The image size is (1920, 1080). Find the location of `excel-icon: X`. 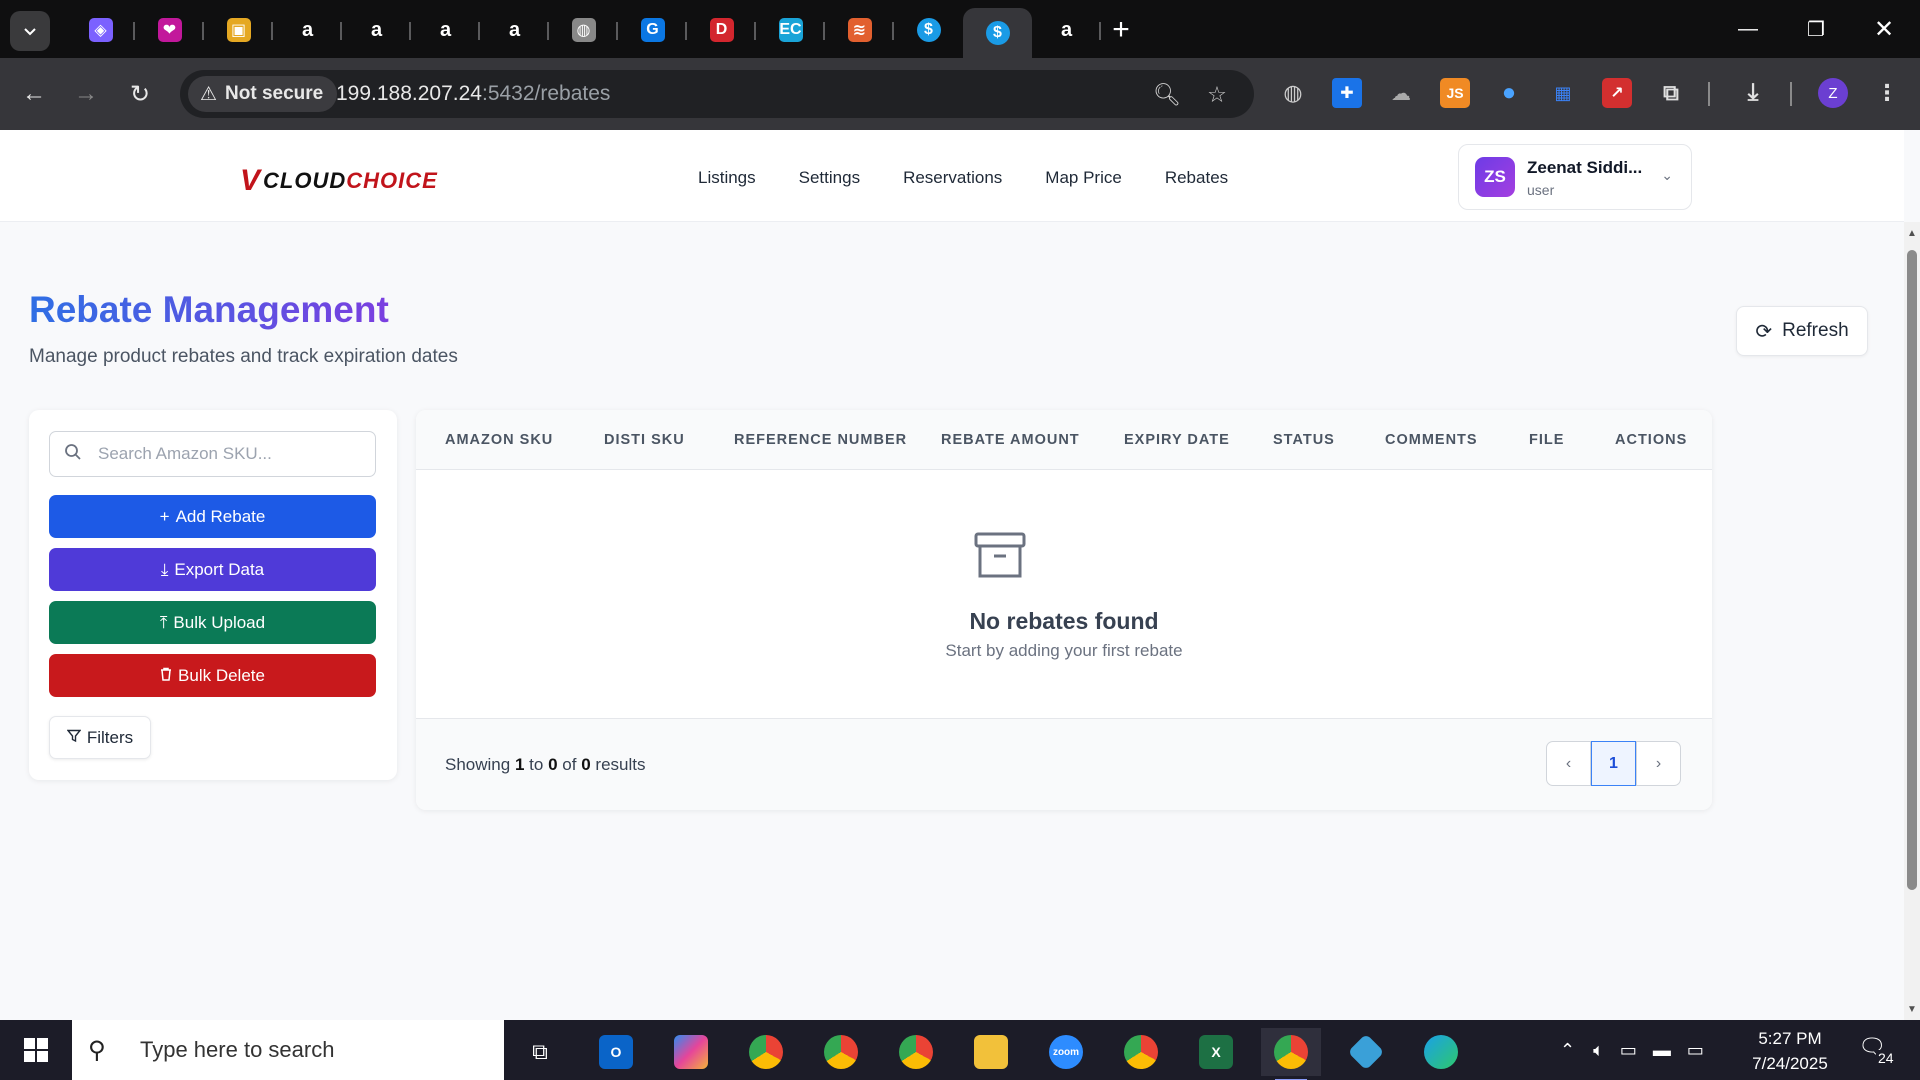

excel-icon: X is located at coordinates (1216, 1052).